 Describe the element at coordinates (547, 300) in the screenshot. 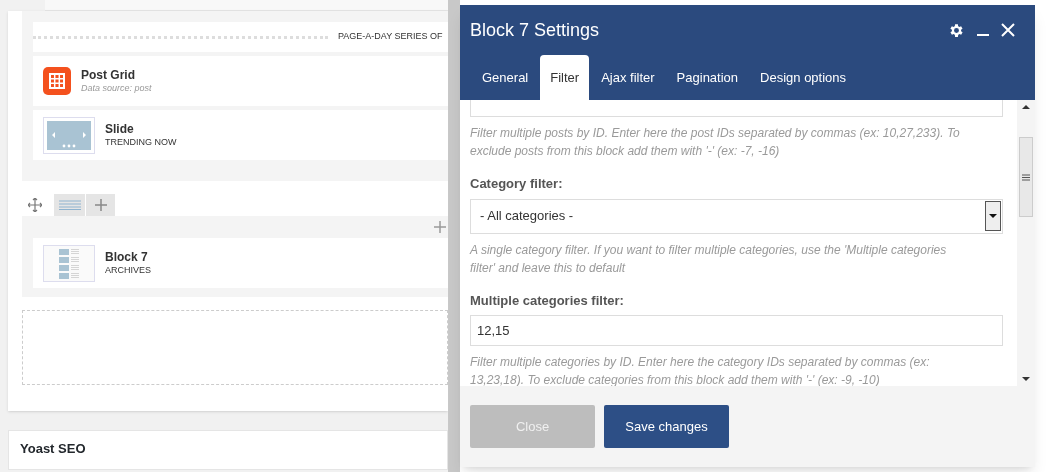

I see `field-label: Multiple categories filter:` at that location.